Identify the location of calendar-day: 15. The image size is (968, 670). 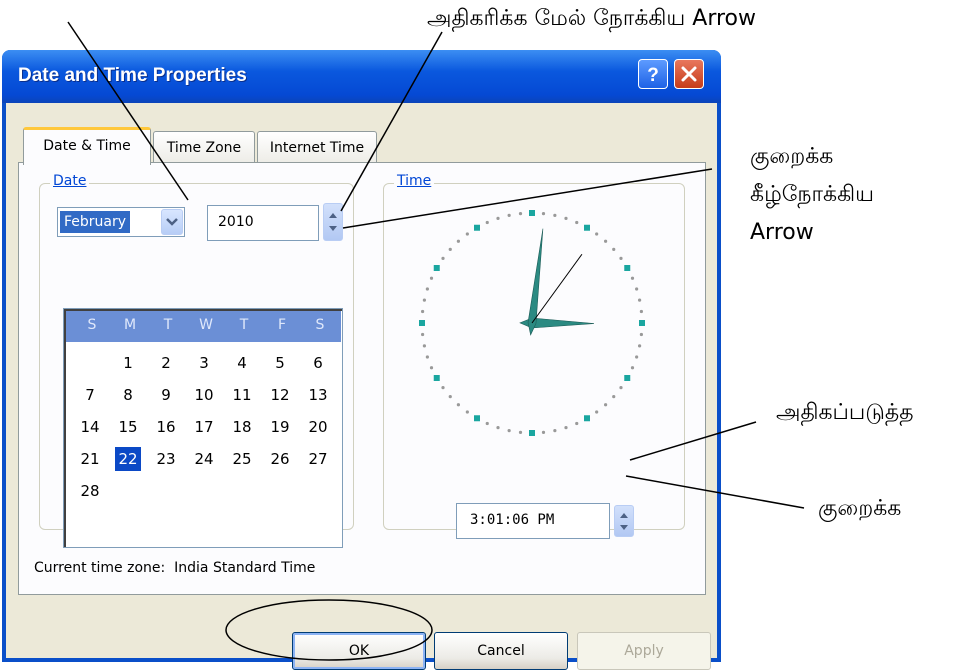
(128, 427).